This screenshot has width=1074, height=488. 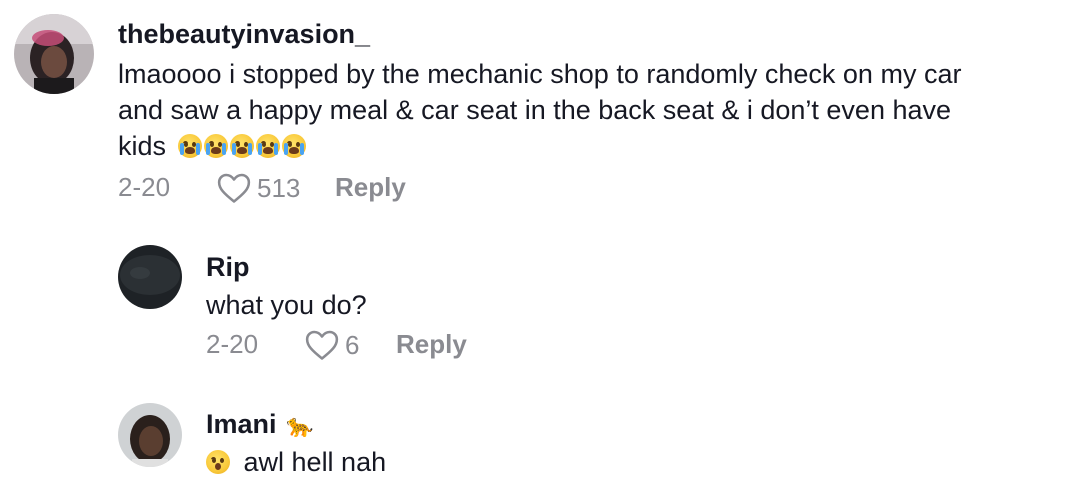 I want to click on hushed-face-icon, so click(x=218, y=462).